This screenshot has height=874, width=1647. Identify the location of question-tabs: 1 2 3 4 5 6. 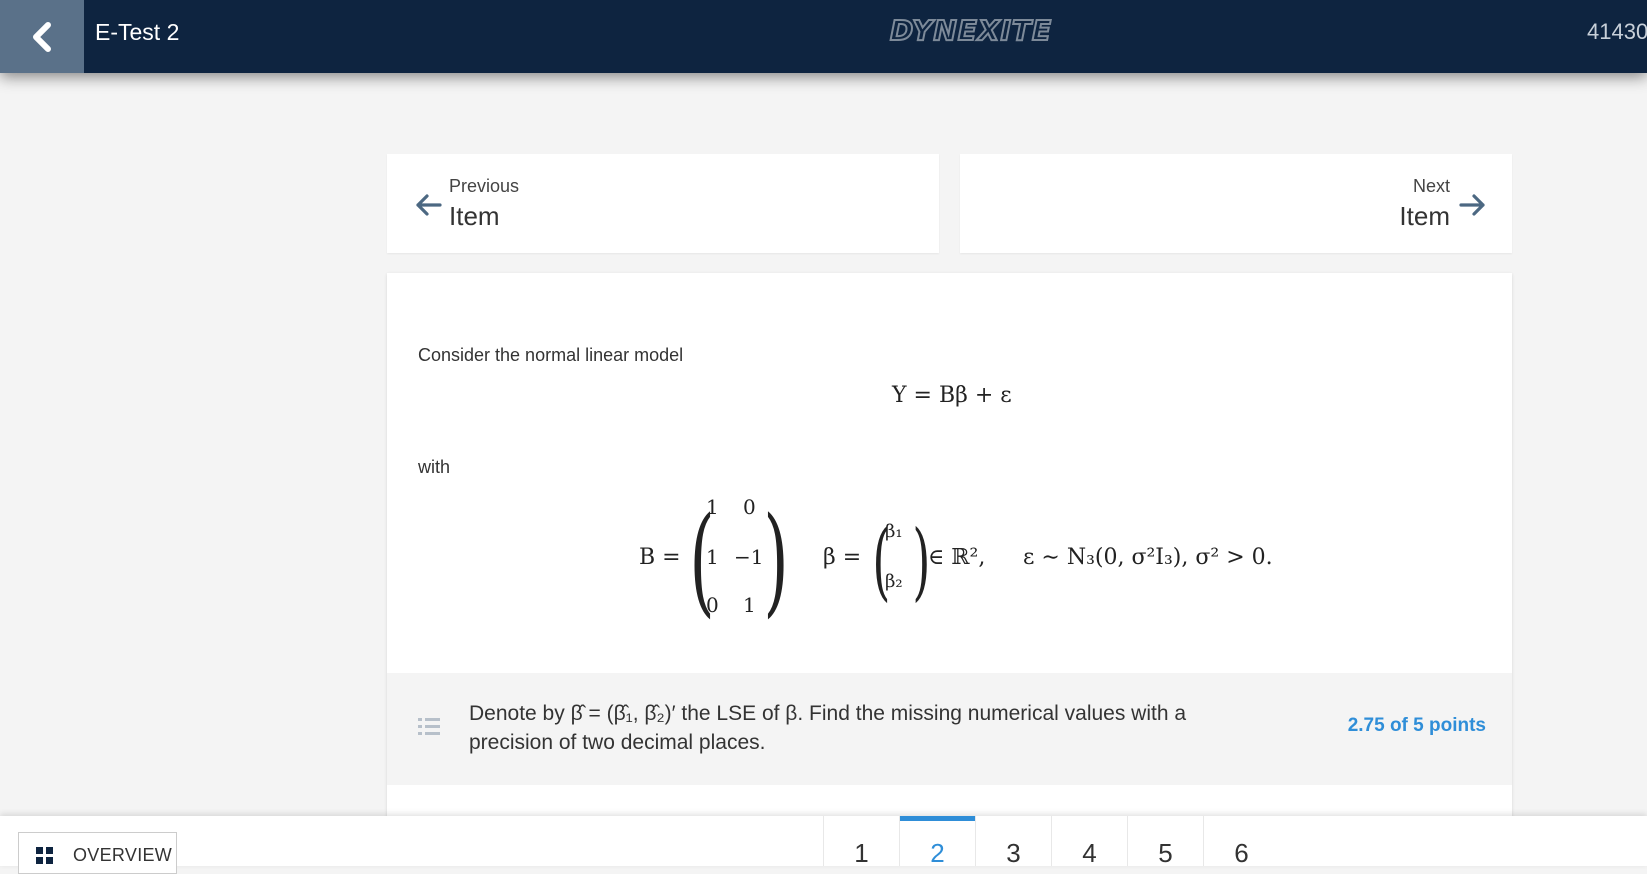
(1051, 842).